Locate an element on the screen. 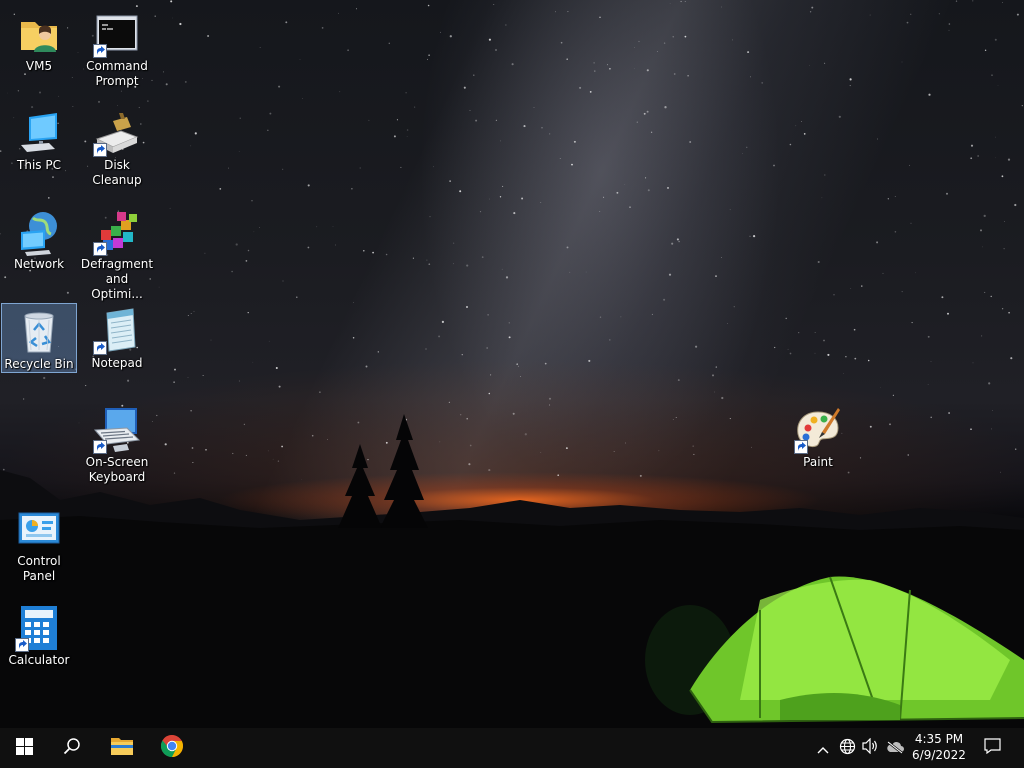 The image size is (1024, 768). desktop-icon-vm5: VM5 is located at coordinates (39, 41).